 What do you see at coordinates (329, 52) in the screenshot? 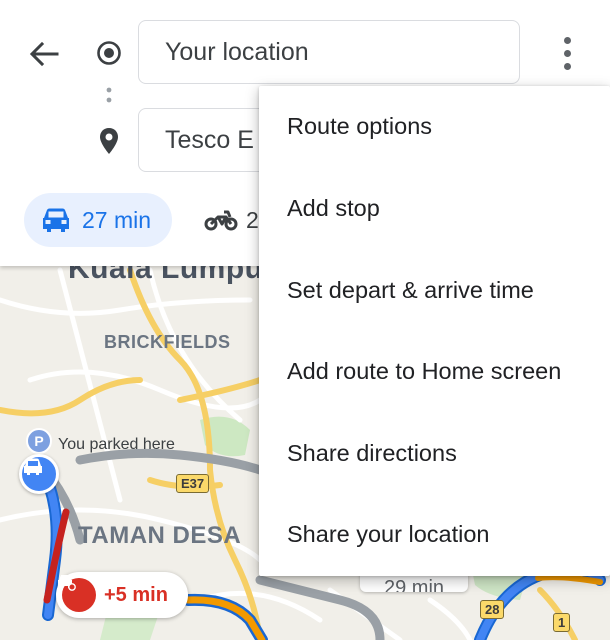
I see `origin-input: Your location` at bounding box center [329, 52].